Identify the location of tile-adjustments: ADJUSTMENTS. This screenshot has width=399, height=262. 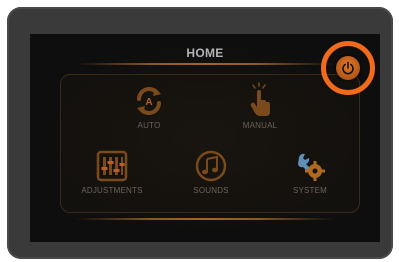
(112, 172).